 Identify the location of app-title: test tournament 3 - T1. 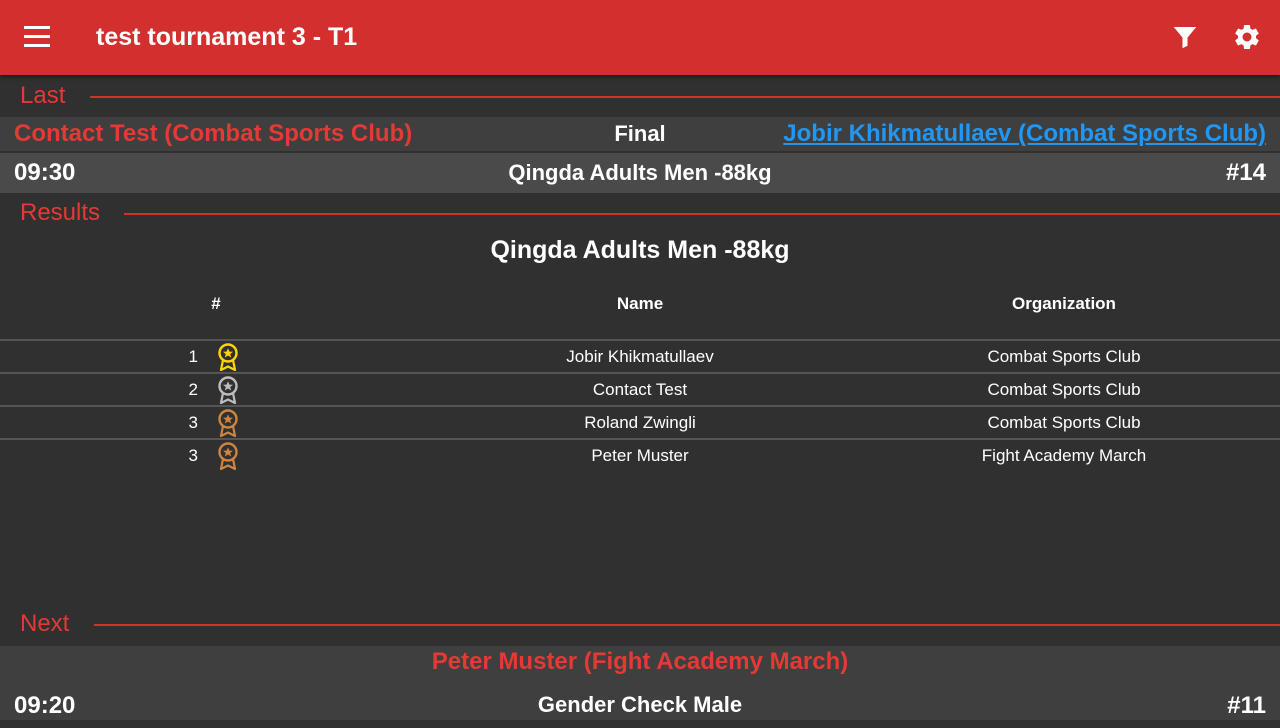
(227, 37).